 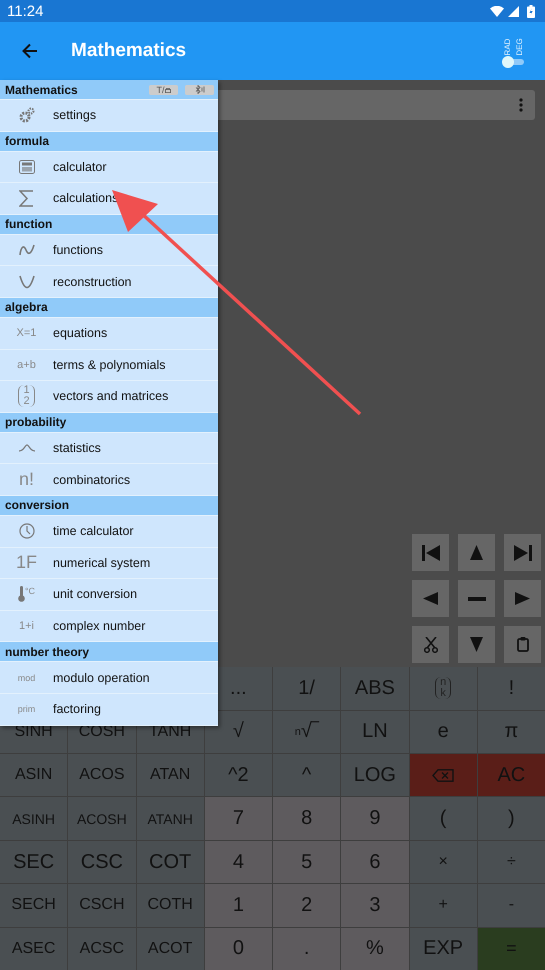 What do you see at coordinates (443, 862) in the screenshot?
I see `calculator-key: ×` at bounding box center [443, 862].